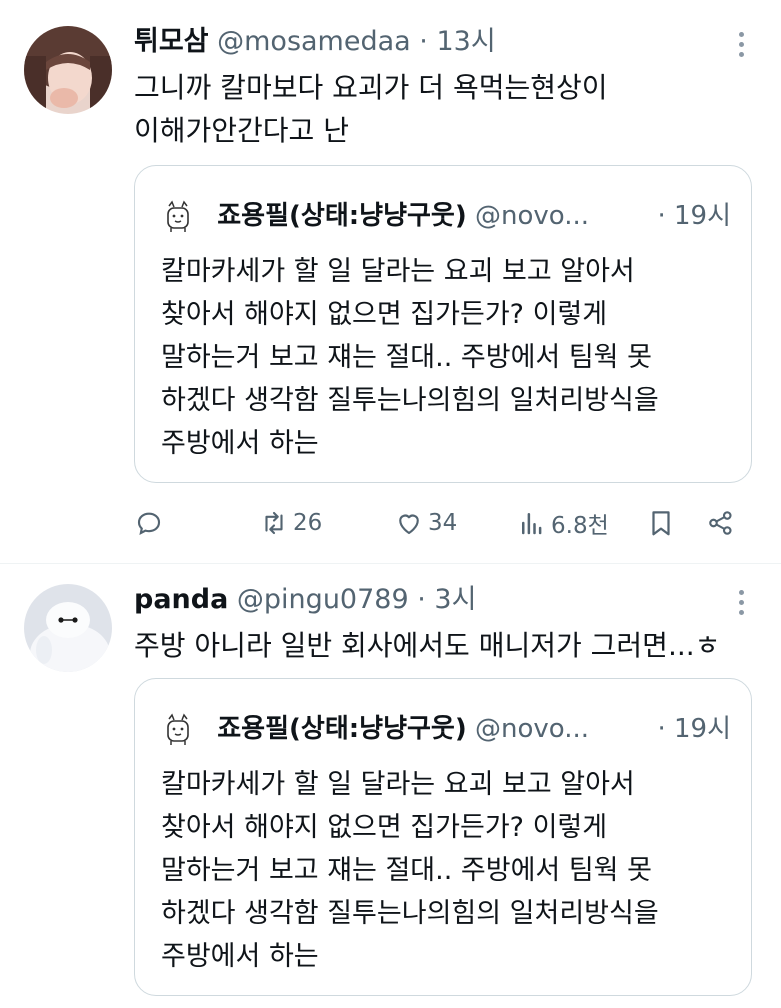  Describe the element at coordinates (580, 526) in the screenshot. I see `views-count: 6.8천` at that location.